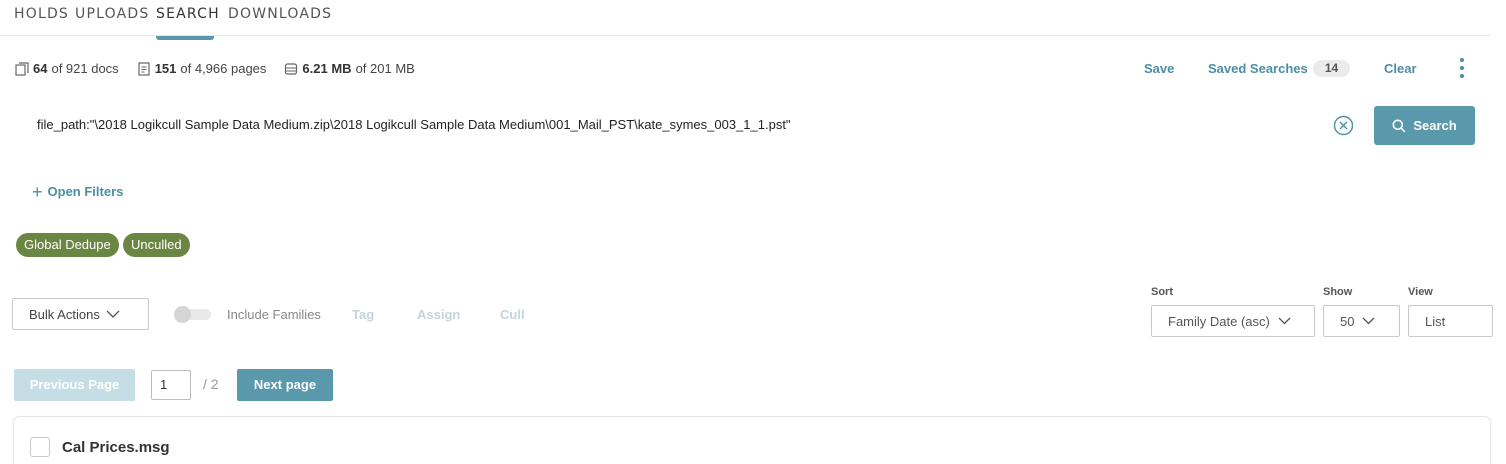 Image resolution: width=1506 pixels, height=464 pixels. What do you see at coordinates (385, 68) in the screenshot?
I see `size-total: of 201 MB` at bounding box center [385, 68].